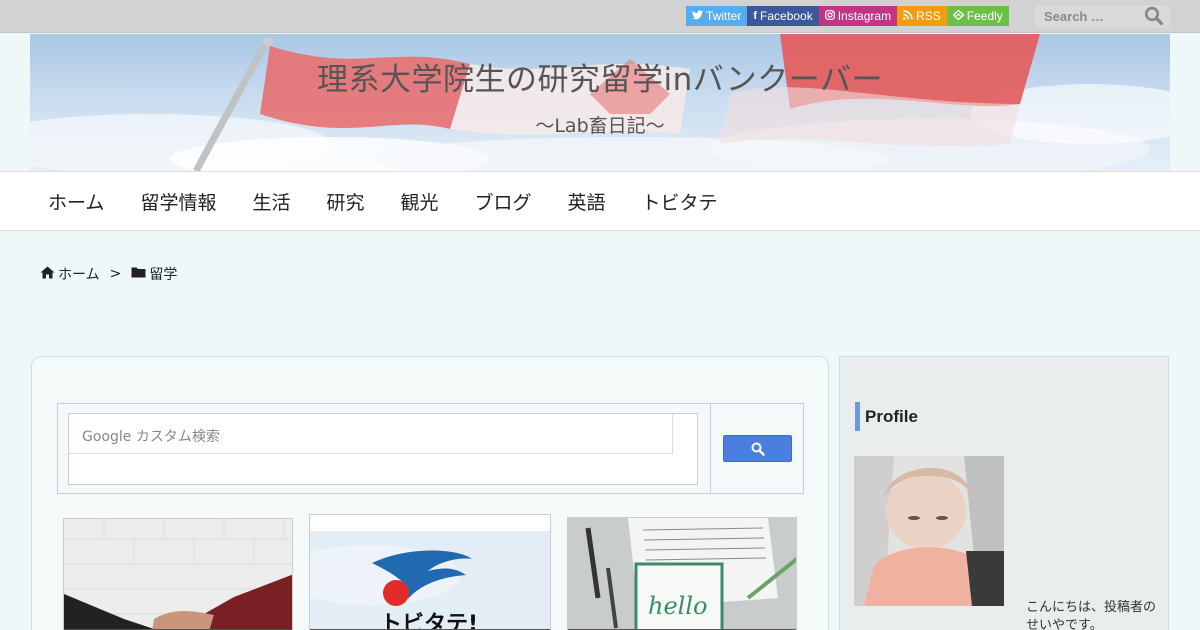 This screenshot has width=1200, height=630. Describe the element at coordinates (163, 274) in the screenshot. I see `breadcrumb-category: 留学` at that location.